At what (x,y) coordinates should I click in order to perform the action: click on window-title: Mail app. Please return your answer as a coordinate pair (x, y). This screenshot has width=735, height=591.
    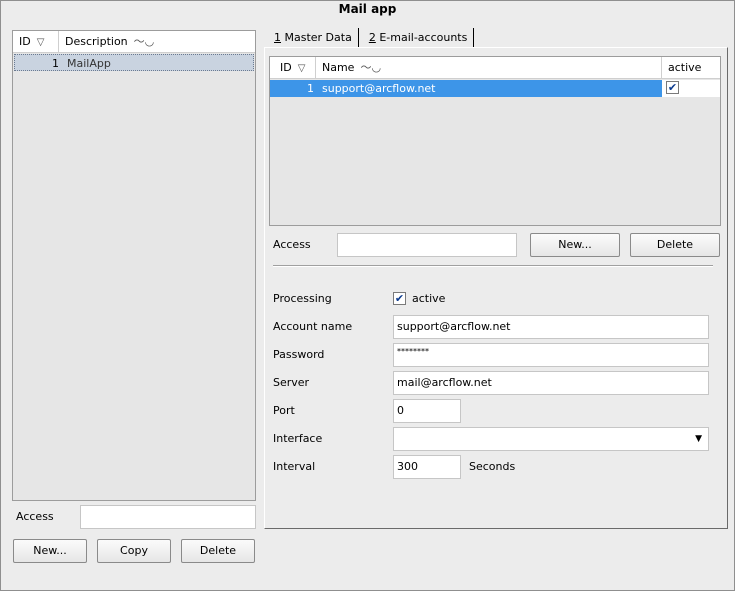
    Looking at the image, I should click on (367, 9).